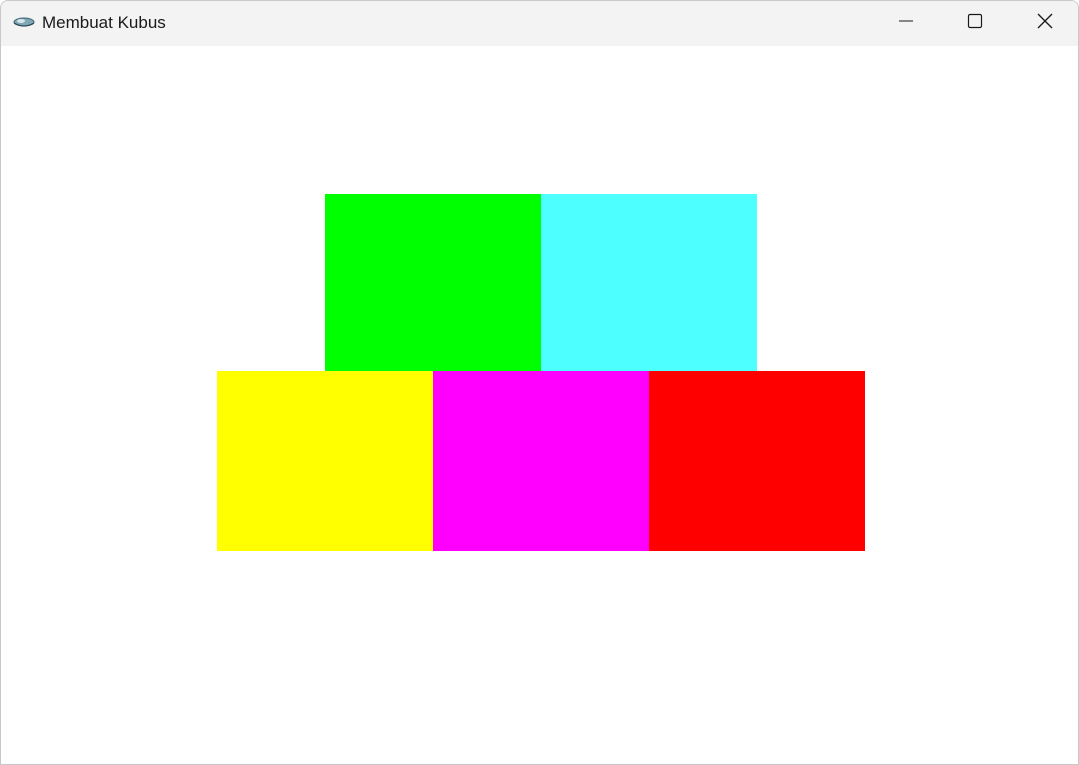  Describe the element at coordinates (433, 283) in the screenshot. I see `cube-face-green` at that location.